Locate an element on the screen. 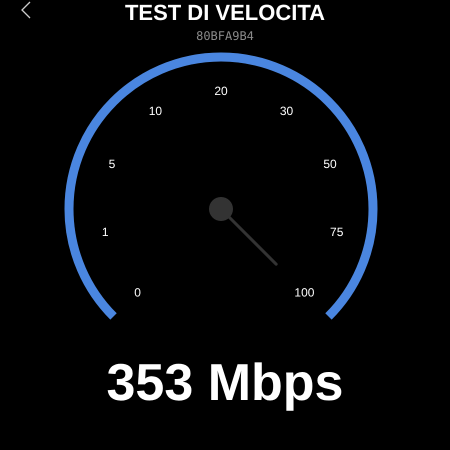 This screenshot has height=450, width=450. scale-label: 50 is located at coordinates (330, 163).